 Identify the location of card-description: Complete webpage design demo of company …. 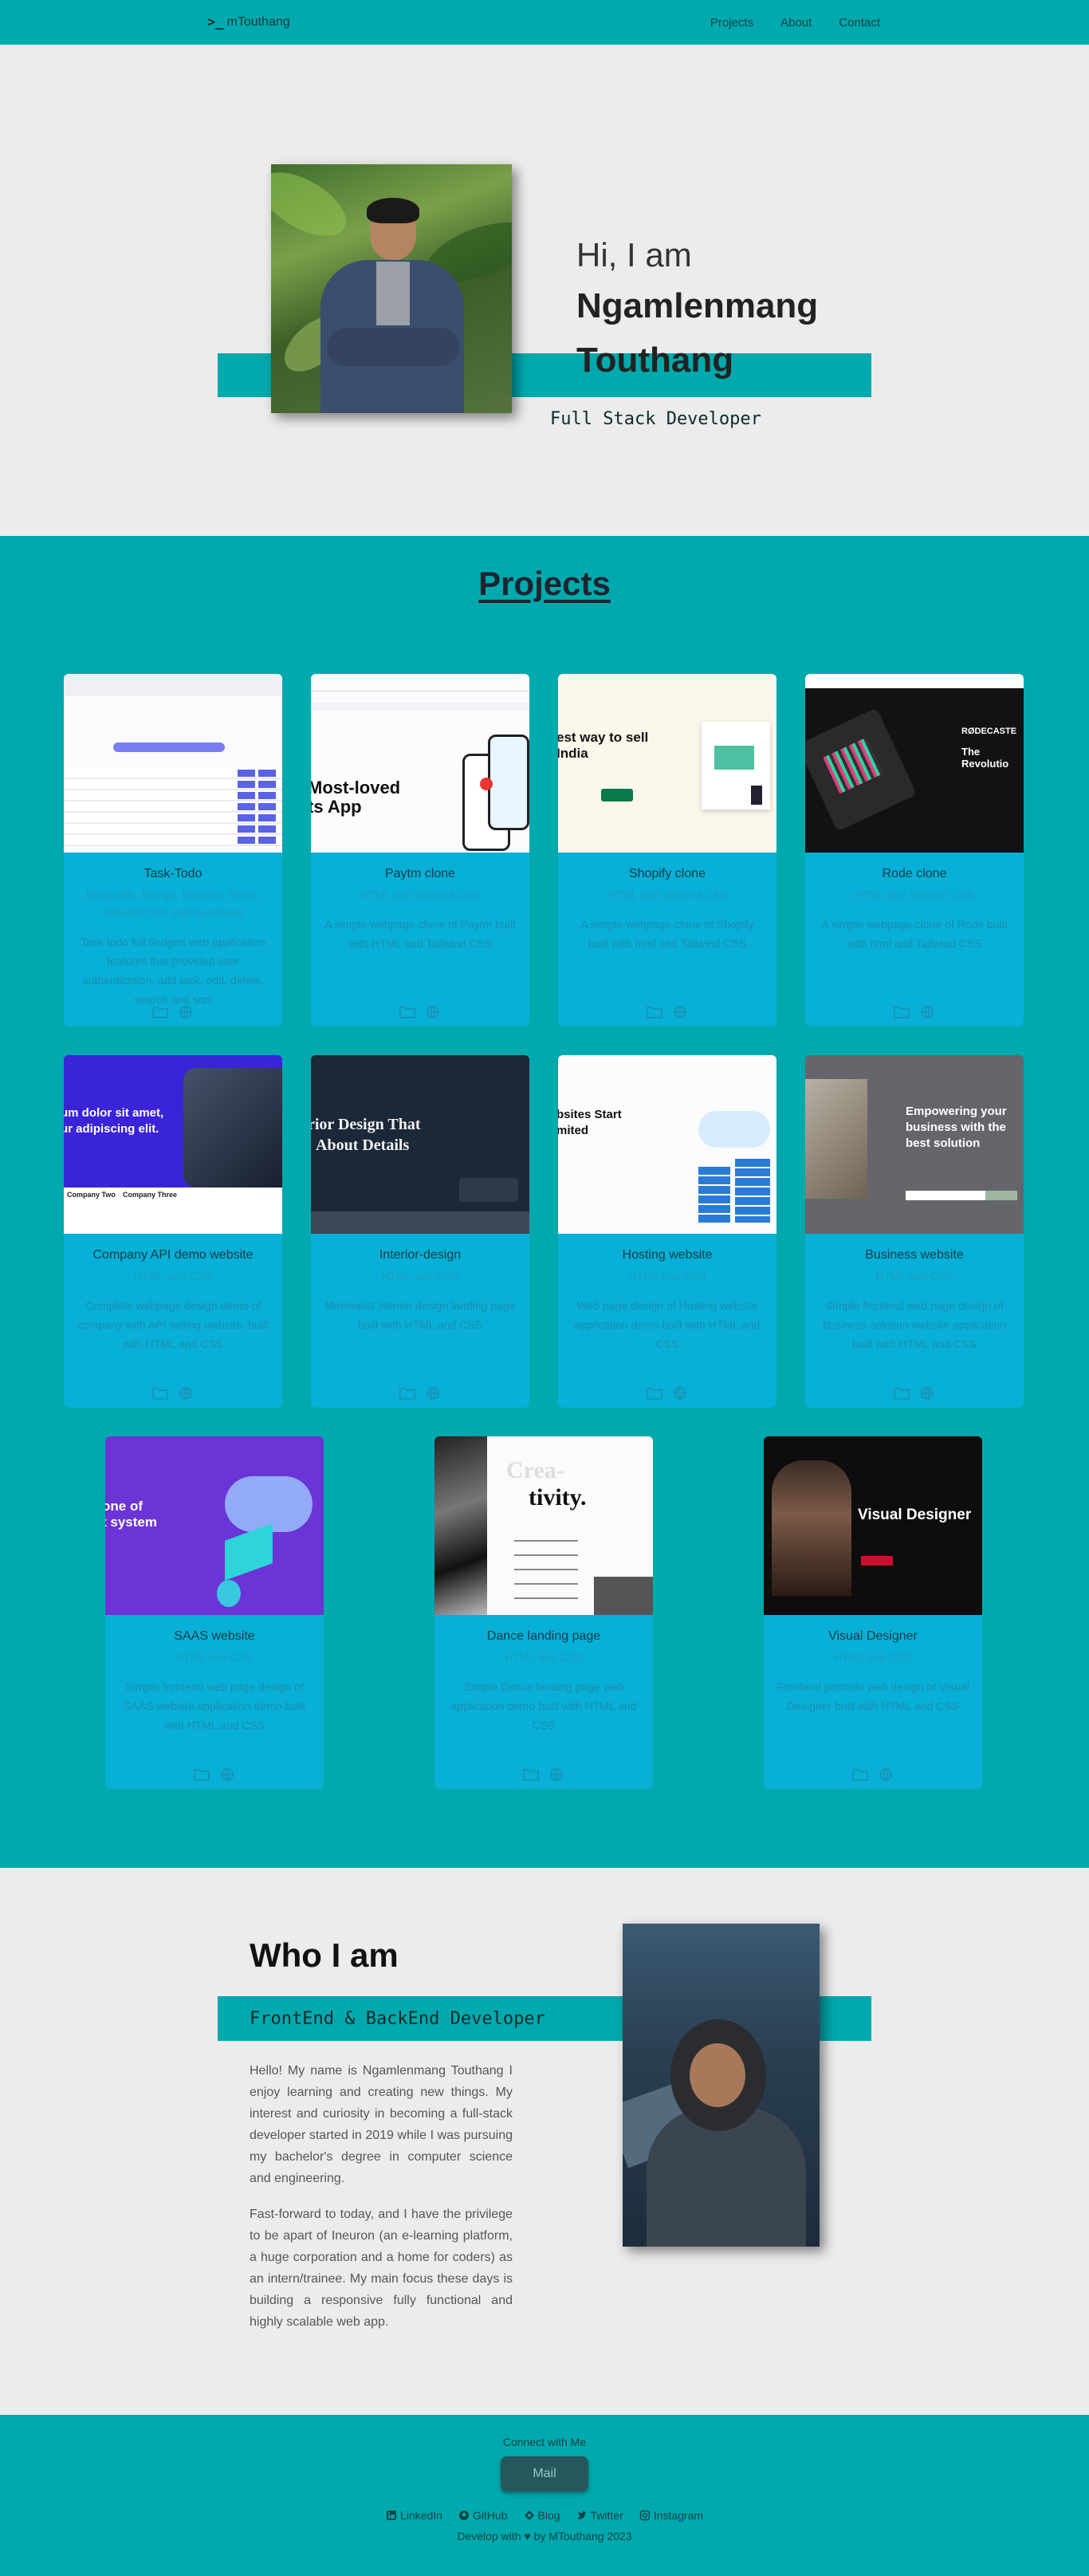
(173, 1324).